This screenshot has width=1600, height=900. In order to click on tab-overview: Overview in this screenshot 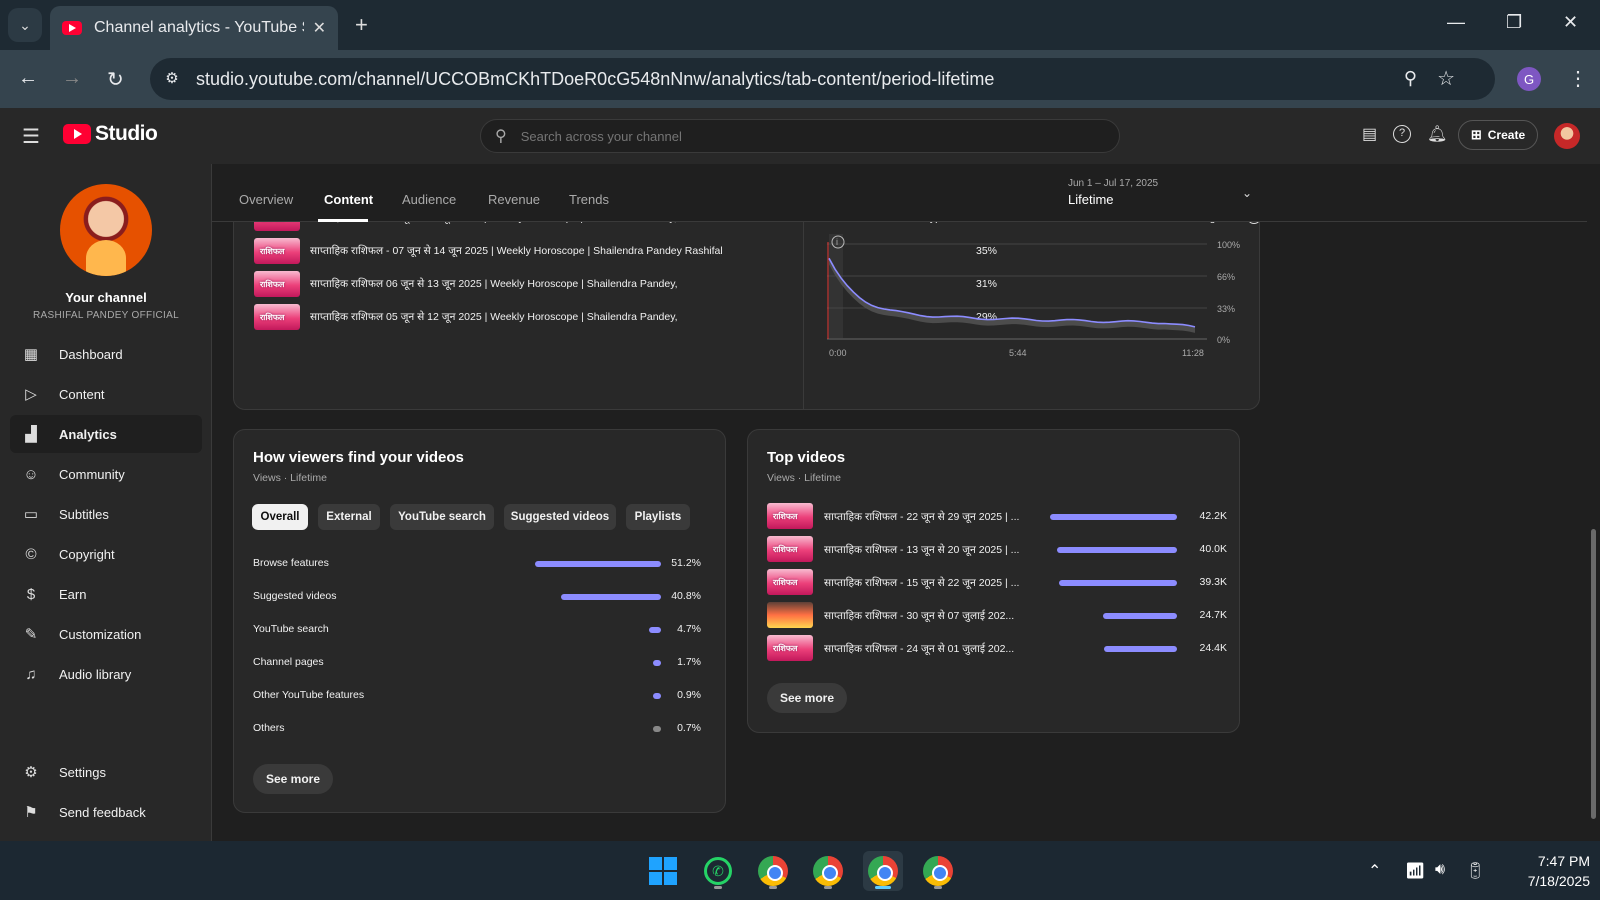, I will do `click(266, 199)`.